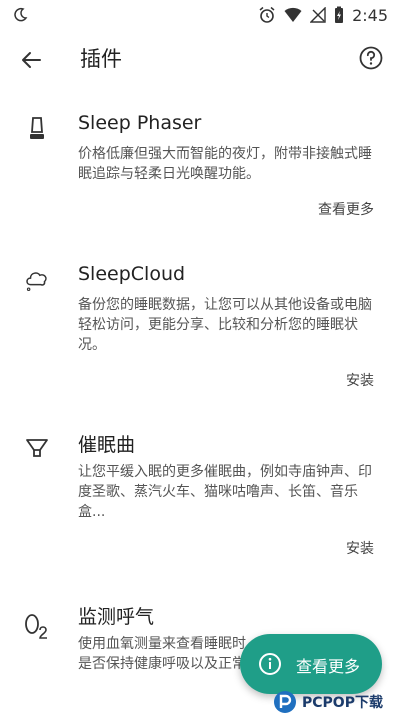 This screenshot has height=720, width=400. What do you see at coordinates (101, 59) in the screenshot?
I see `page-title: 插件` at bounding box center [101, 59].